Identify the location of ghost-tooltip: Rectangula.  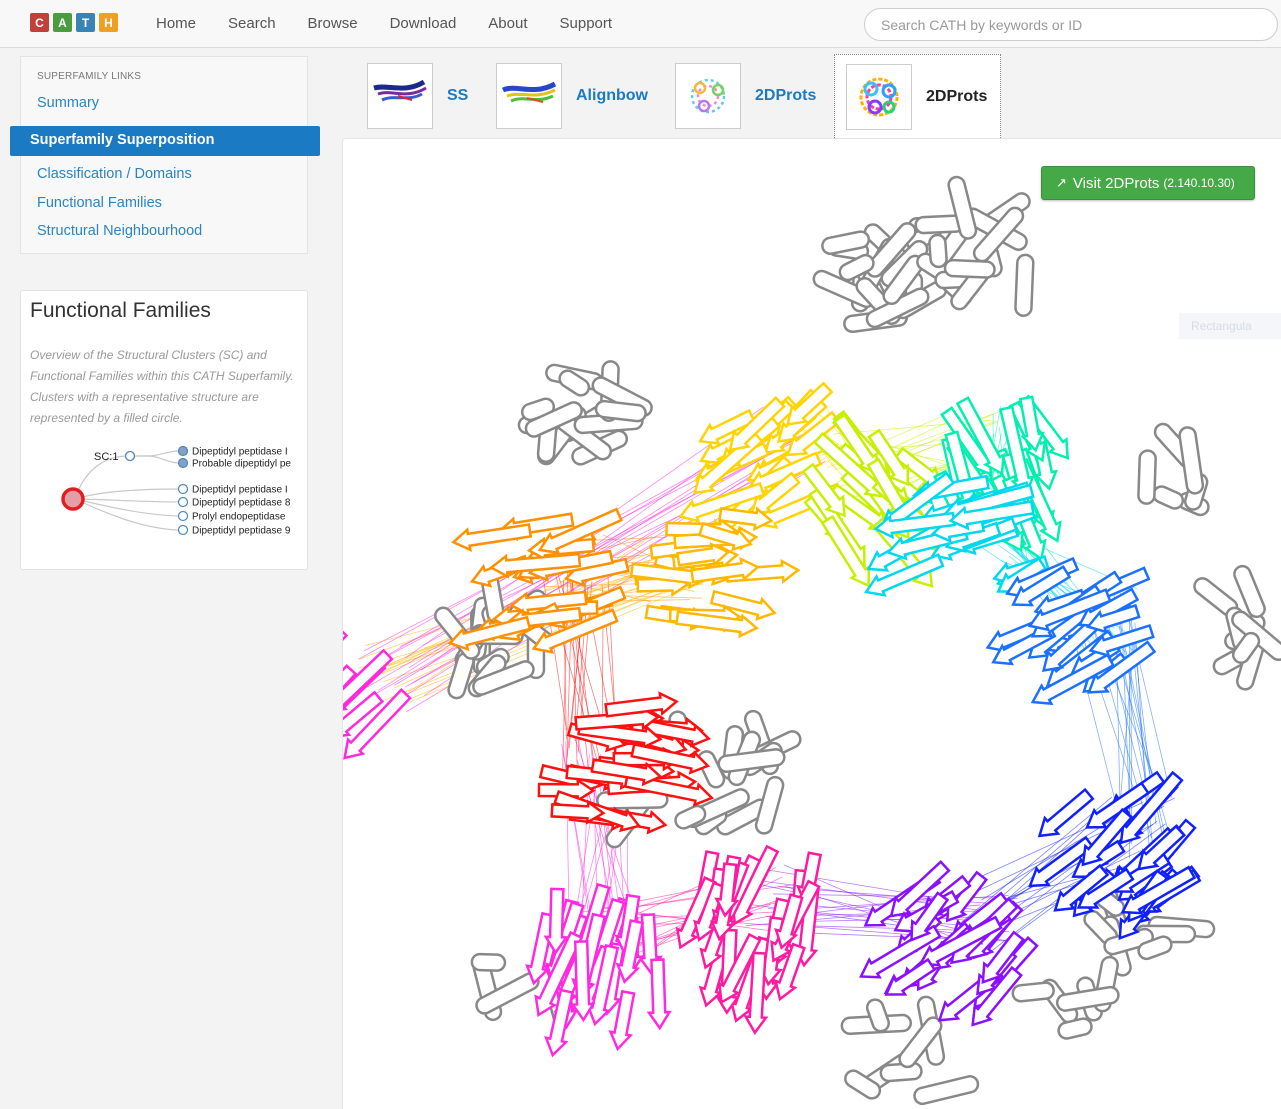
(1230, 326).